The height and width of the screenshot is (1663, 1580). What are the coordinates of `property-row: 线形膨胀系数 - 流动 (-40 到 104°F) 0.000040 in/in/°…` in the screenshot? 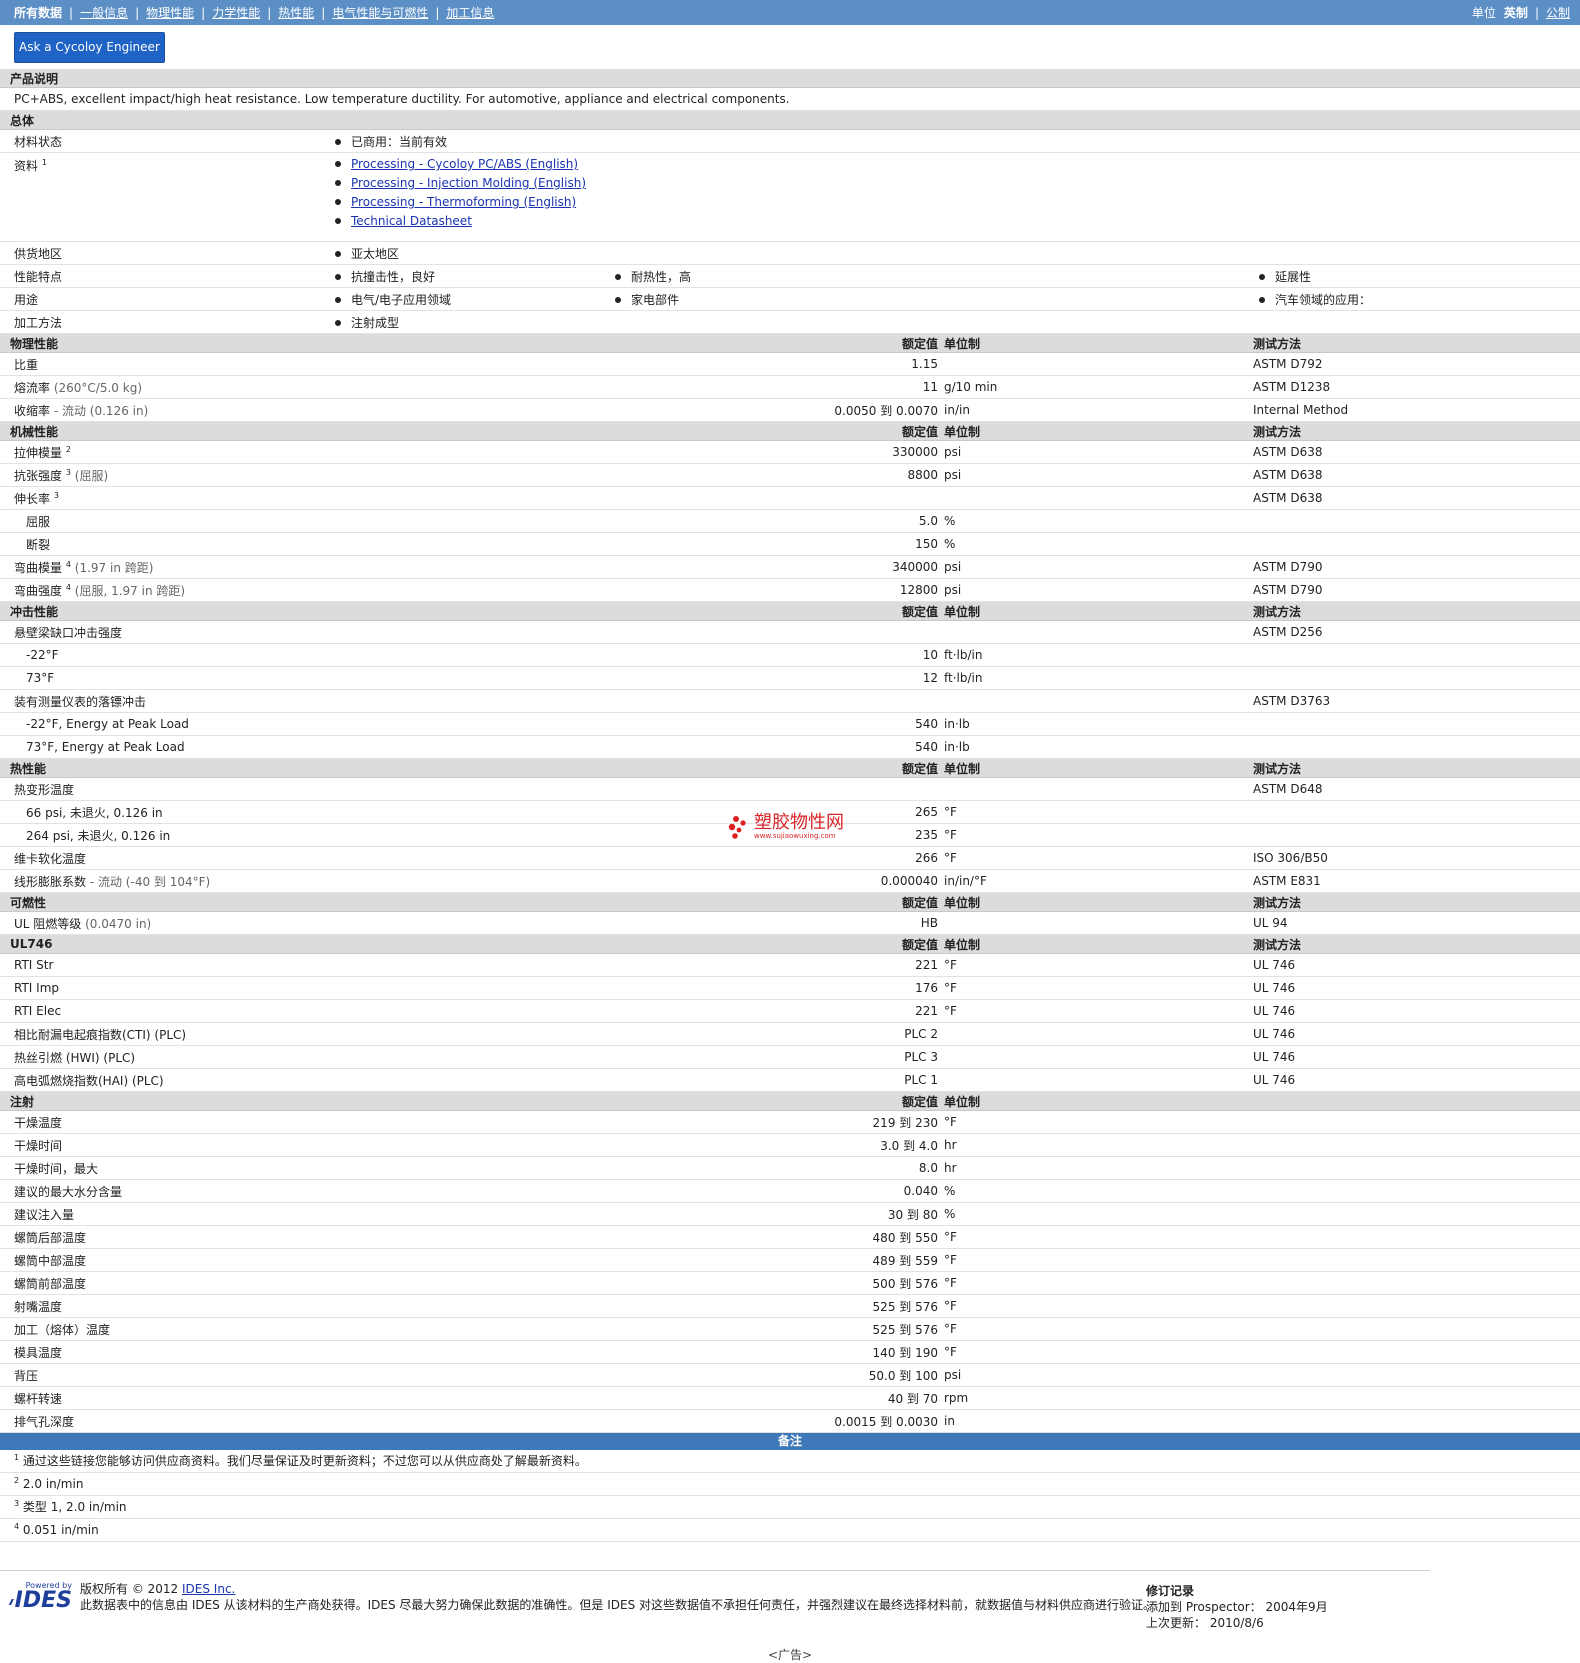 It's located at (790, 881).